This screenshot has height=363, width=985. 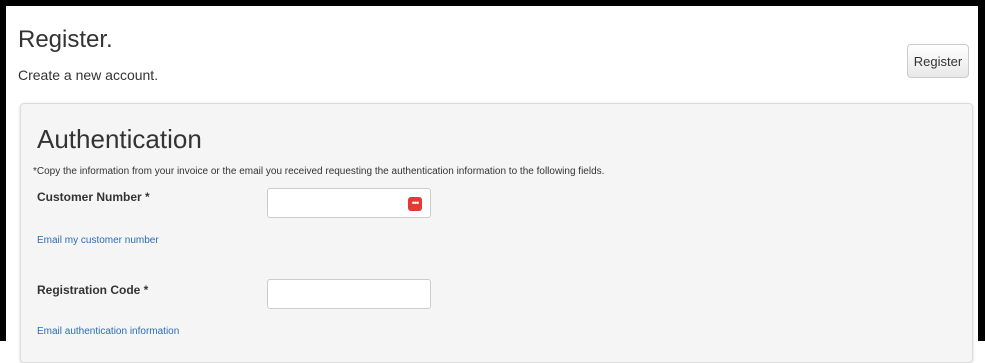 I want to click on page-title: Register., so click(x=65, y=39).